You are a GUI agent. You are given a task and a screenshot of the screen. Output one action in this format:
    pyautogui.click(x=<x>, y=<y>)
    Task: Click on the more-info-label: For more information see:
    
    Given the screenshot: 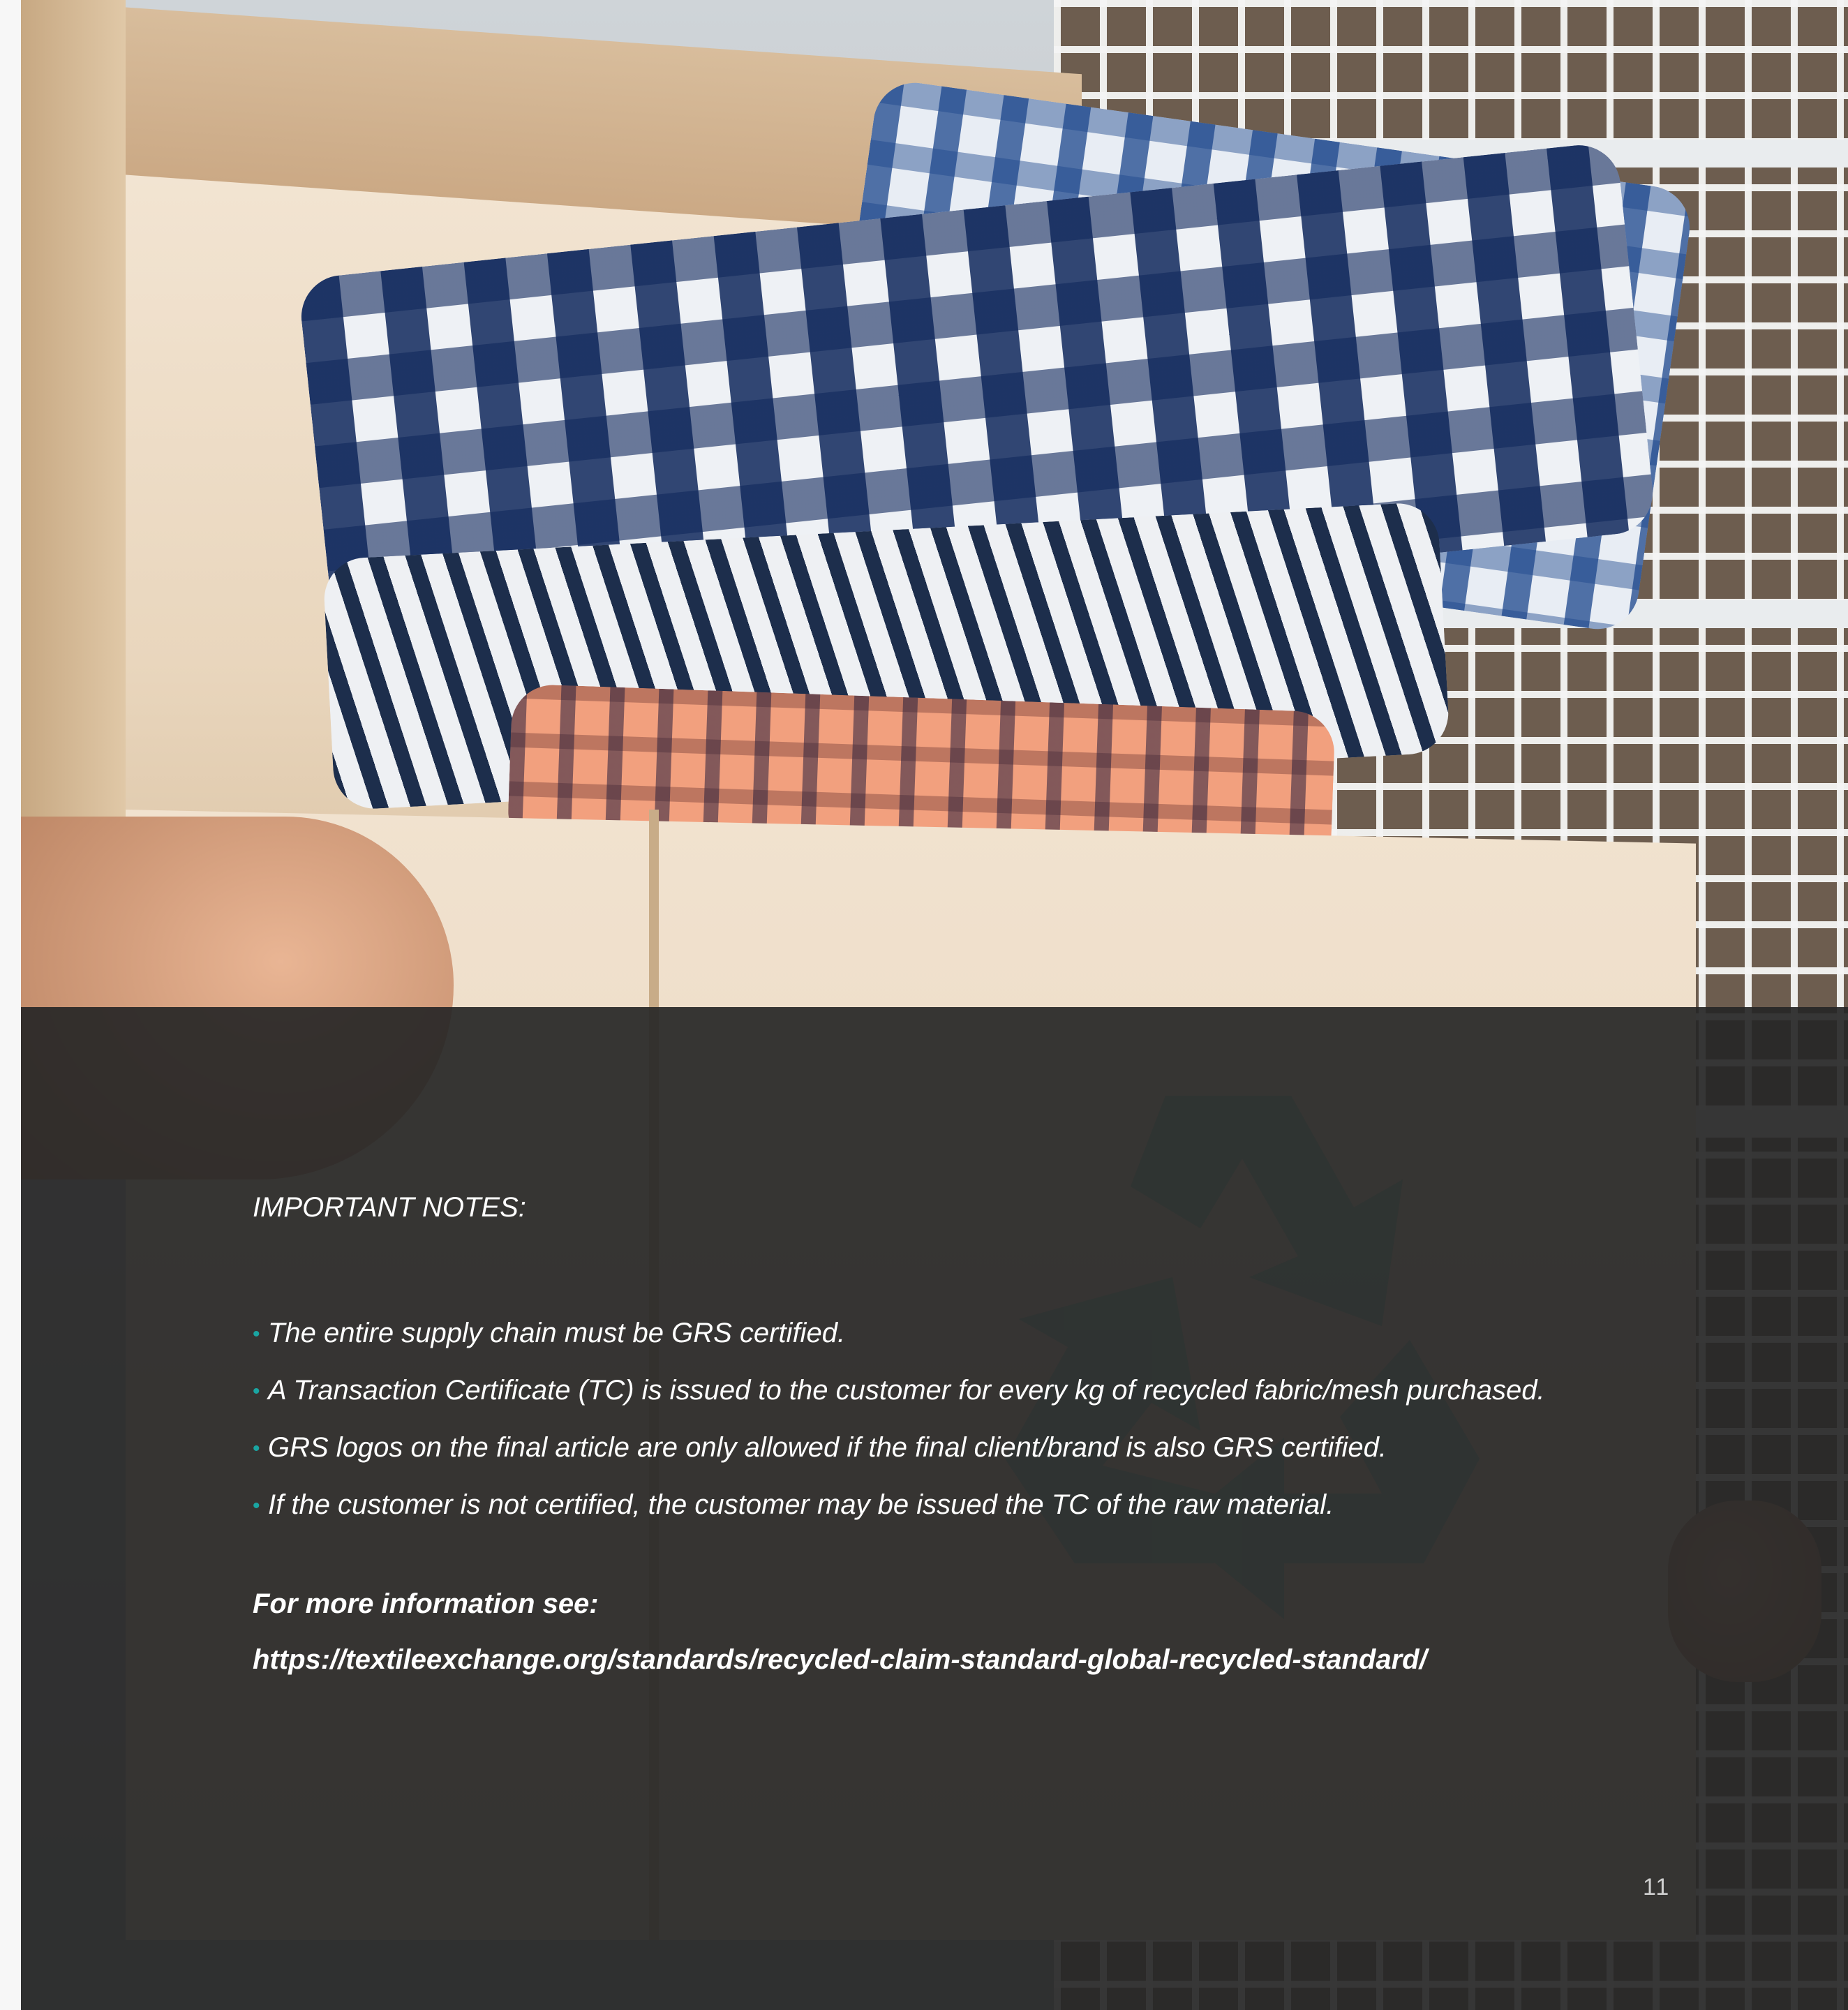 What is the action you would take?
    pyautogui.click(x=426, y=1603)
    